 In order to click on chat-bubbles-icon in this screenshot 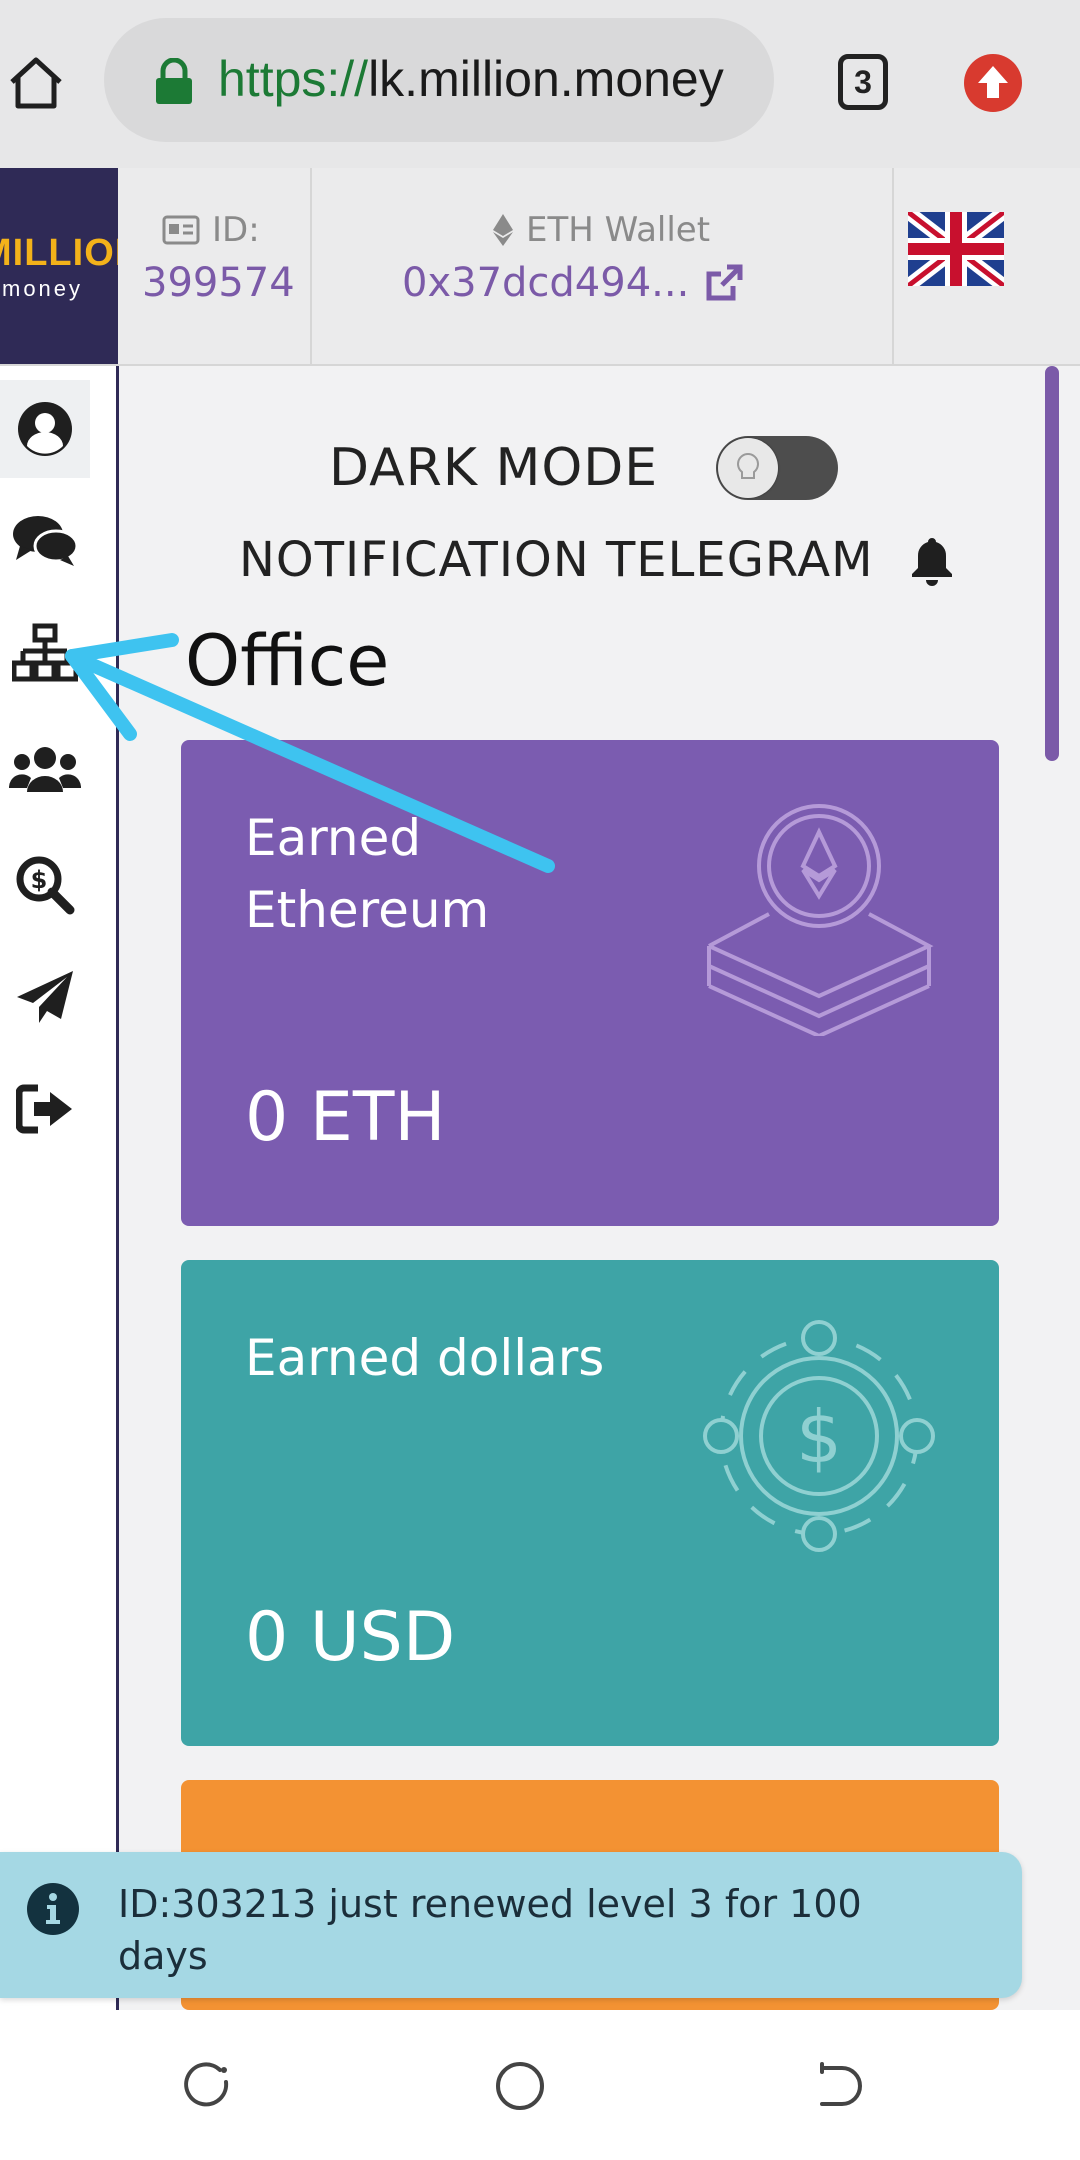, I will do `click(45, 541)`.